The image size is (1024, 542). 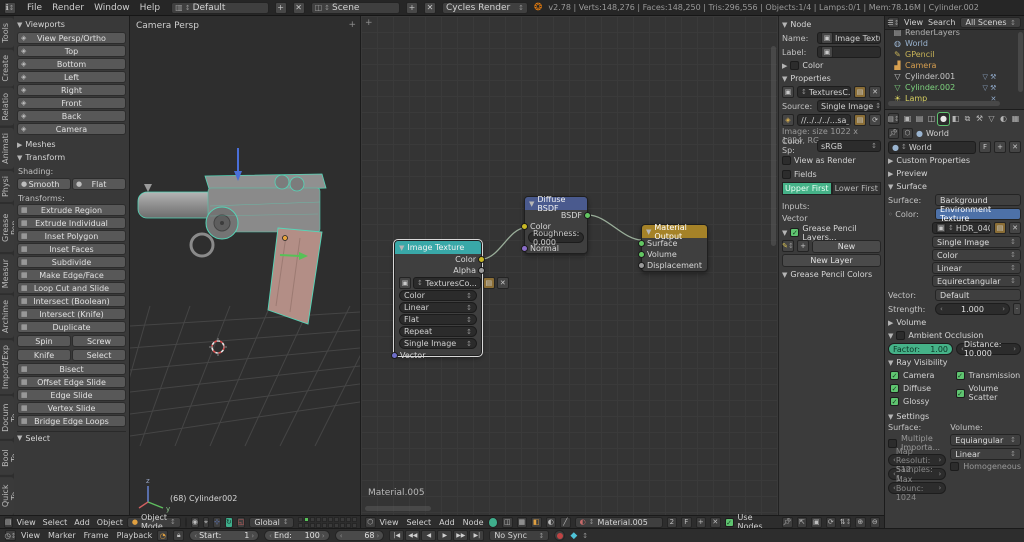 What do you see at coordinates (481, 259) in the screenshot?
I see `output-socket-color` at bounding box center [481, 259].